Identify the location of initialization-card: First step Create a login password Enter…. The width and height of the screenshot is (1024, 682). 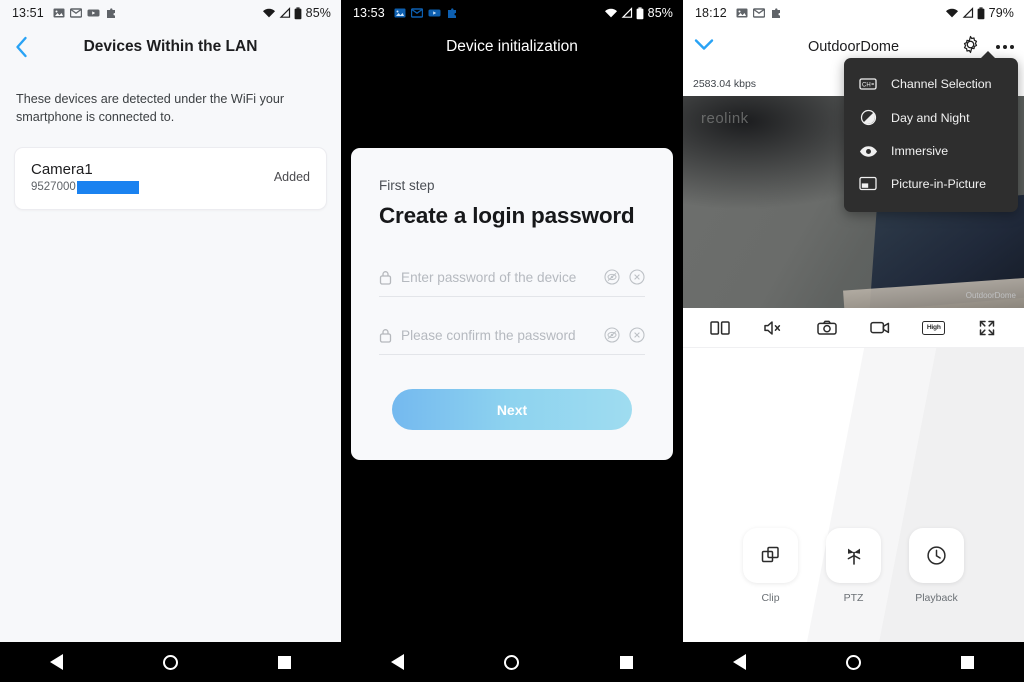
(512, 304).